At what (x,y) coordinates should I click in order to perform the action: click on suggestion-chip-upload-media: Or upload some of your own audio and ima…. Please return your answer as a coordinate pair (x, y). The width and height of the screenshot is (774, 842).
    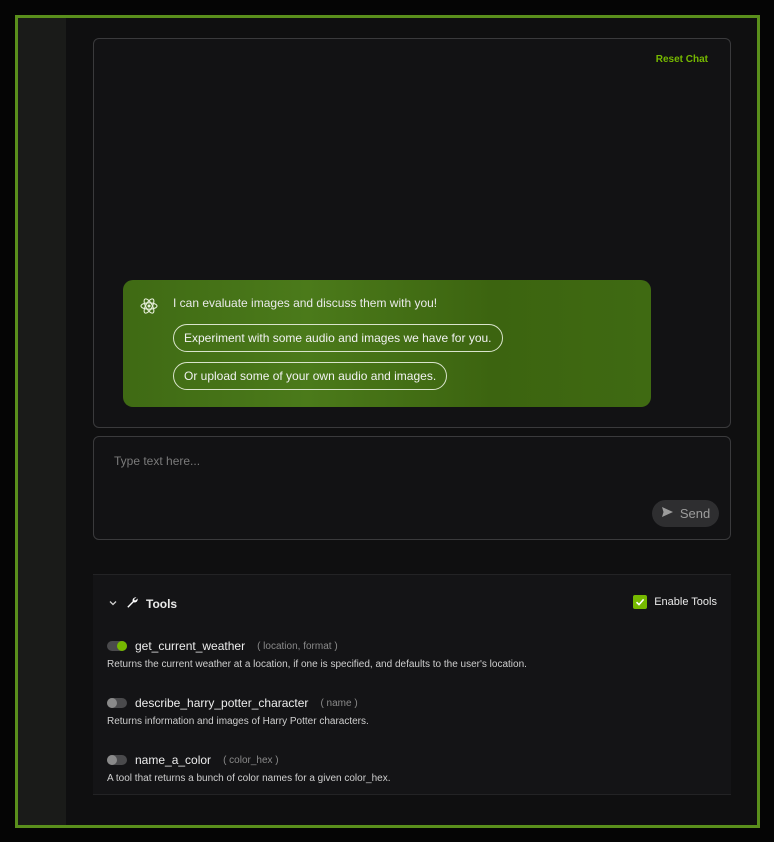
    Looking at the image, I should click on (310, 376).